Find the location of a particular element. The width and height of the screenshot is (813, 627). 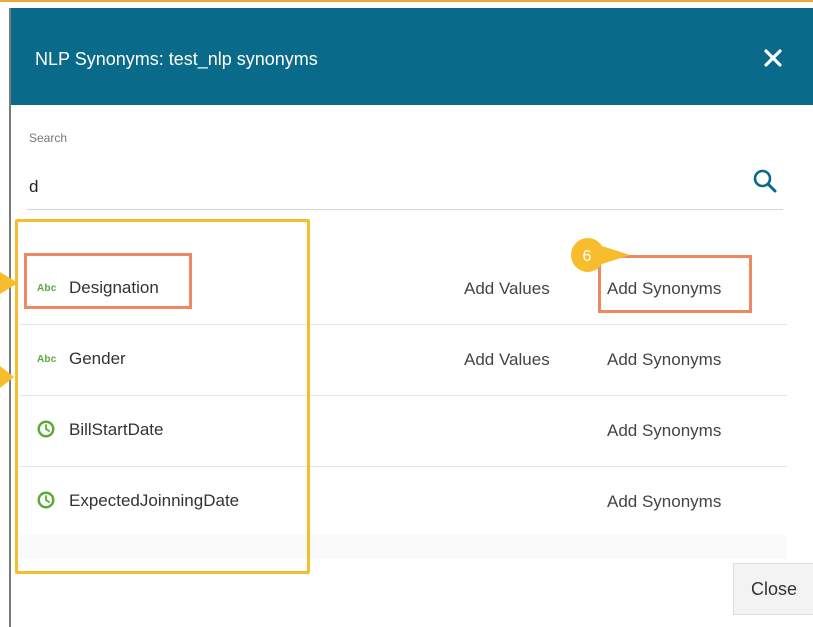

step-number: 6 is located at coordinates (587, 256).